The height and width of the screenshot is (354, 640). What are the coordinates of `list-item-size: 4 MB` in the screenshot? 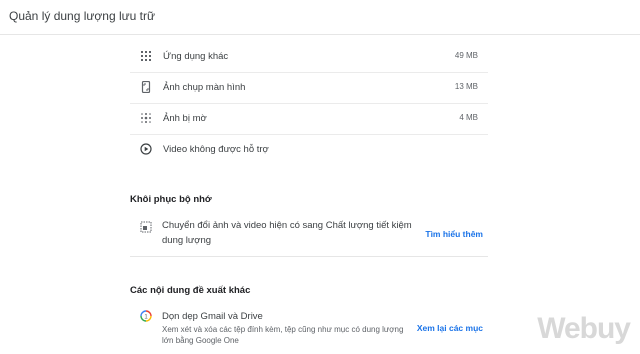 It's located at (468, 117).